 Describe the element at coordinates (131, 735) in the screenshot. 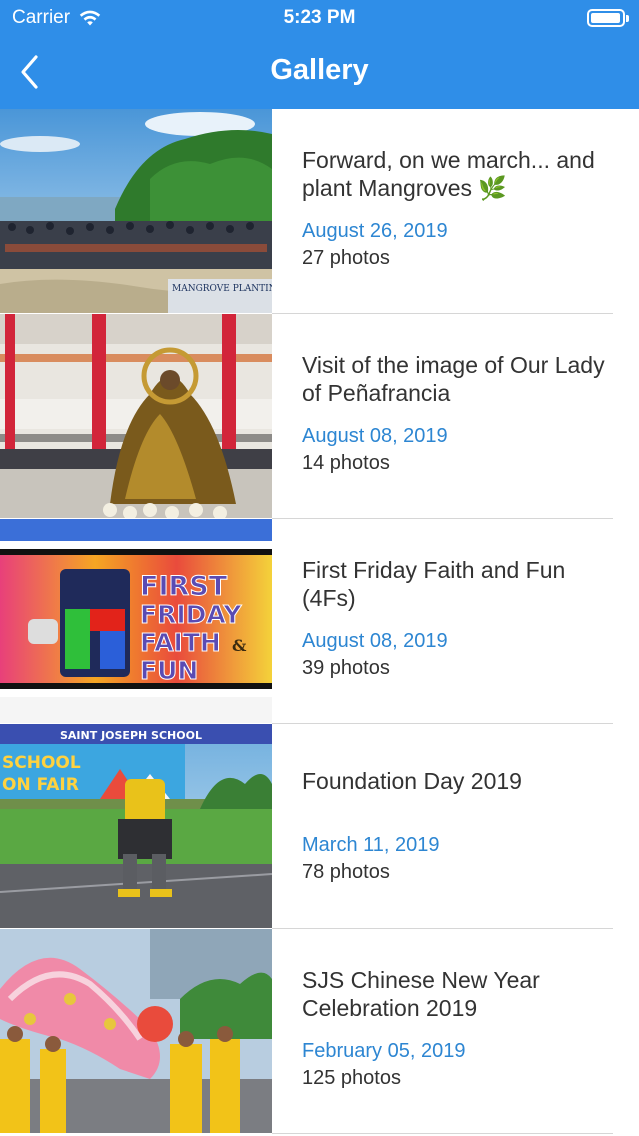

I see `thumbnail-banner: SAINT JOSEPH SCHOOL` at that location.